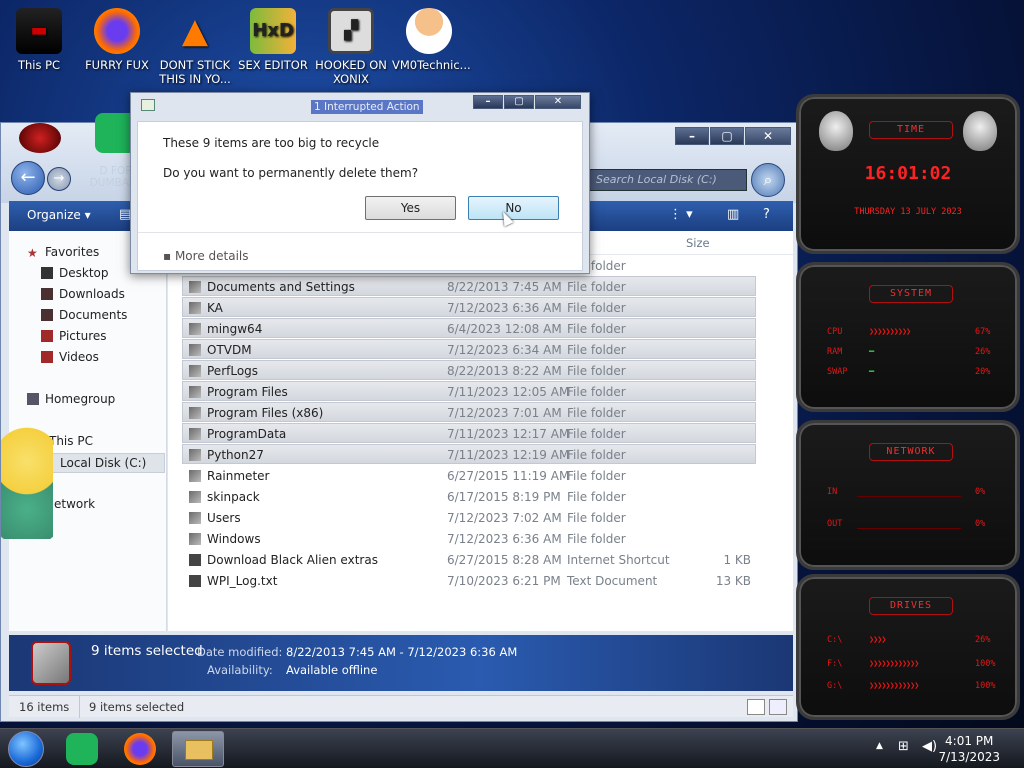  Describe the element at coordinates (903, 746) in the screenshot. I see `network-tray-icon: ⊞` at that location.